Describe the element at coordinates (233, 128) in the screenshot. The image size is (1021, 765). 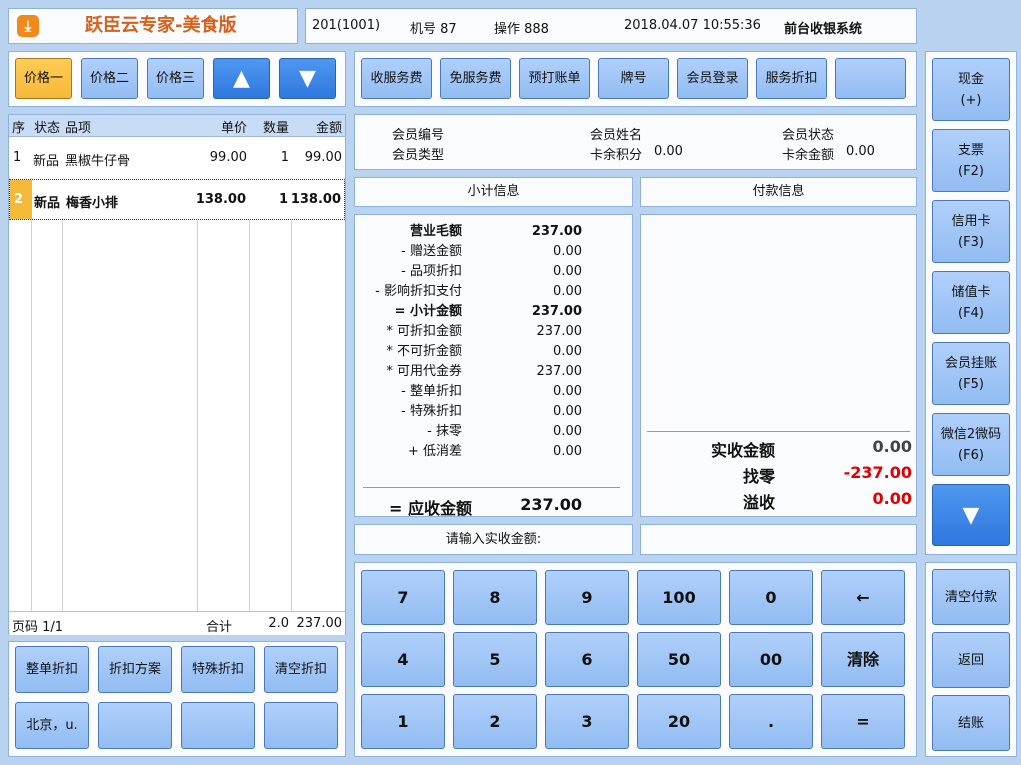
I see `col-price: 单价` at that location.